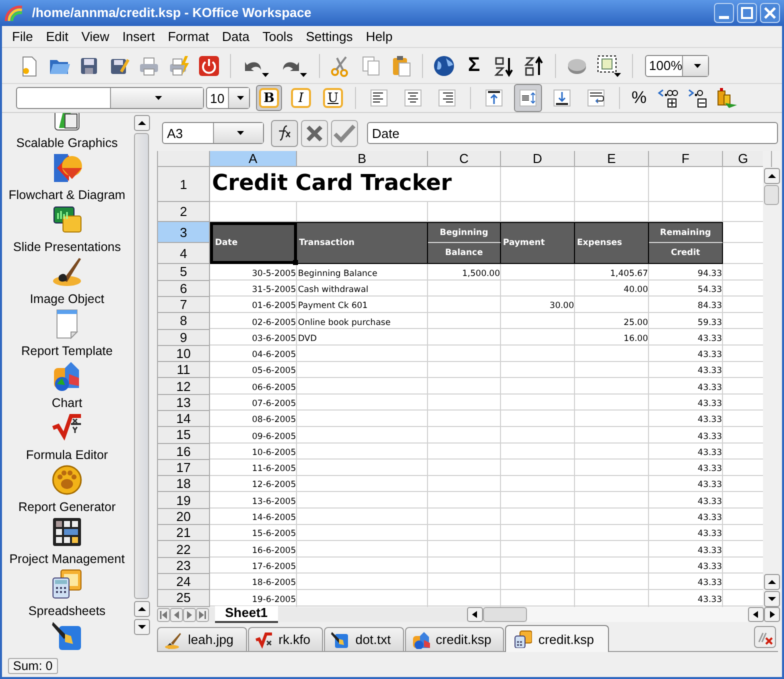 The image size is (784, 679). Describe the element at coordinates (184, 321) in the screenshot. I see `row-header: 8` at that location.